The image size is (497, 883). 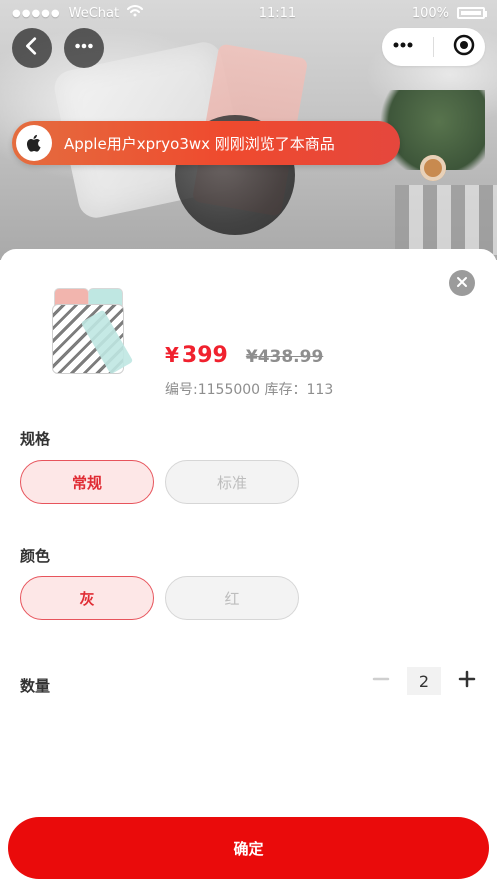 What do you see at coordinates (36, 13) in the screenshot?
I see `signal-icon: ●●●●●` at bounding box center [36, 13].